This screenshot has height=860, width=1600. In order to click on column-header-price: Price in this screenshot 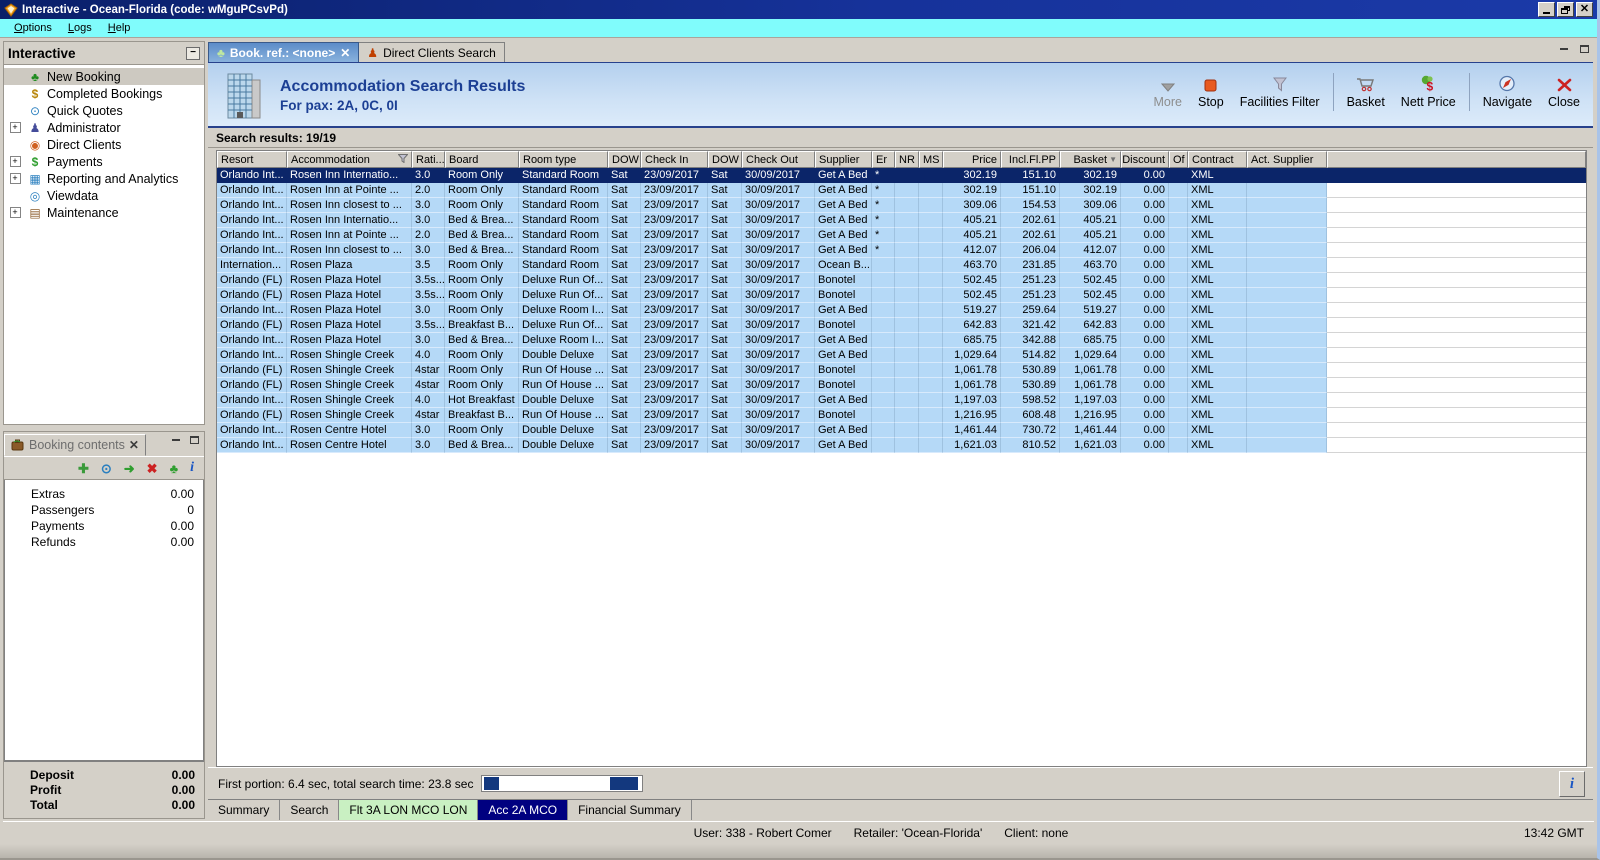, I will do `click(972, 159)`.